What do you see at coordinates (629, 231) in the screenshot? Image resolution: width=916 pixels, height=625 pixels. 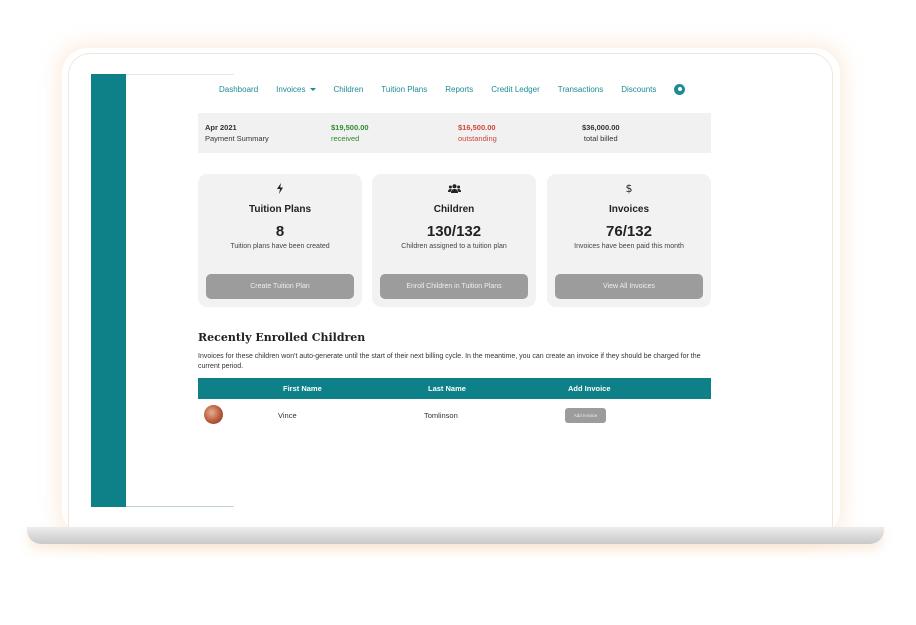 I see `card-value: 76/132` at bounding box center [629, 231].